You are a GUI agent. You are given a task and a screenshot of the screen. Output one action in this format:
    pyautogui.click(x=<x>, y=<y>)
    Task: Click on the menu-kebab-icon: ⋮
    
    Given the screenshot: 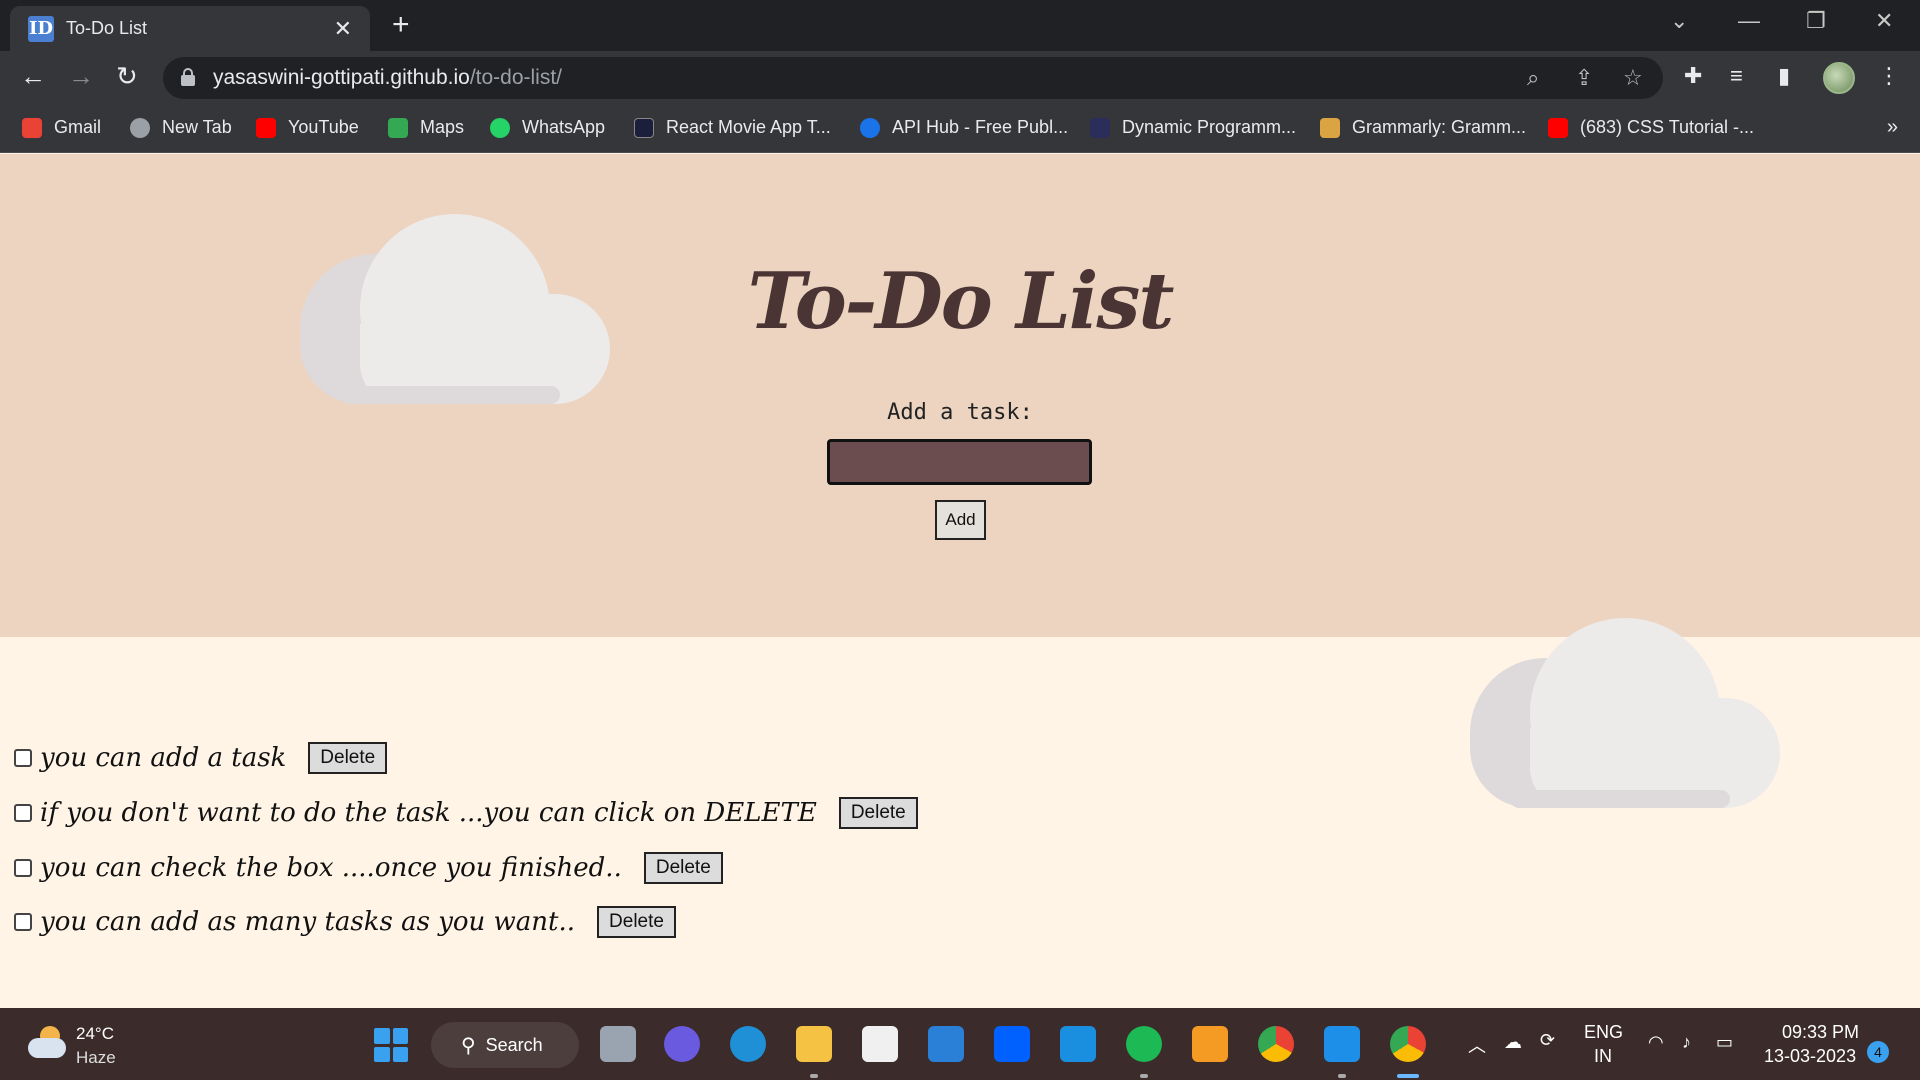 What is the action you would take?
    pyautogui.click(x=1889, y=76)
    